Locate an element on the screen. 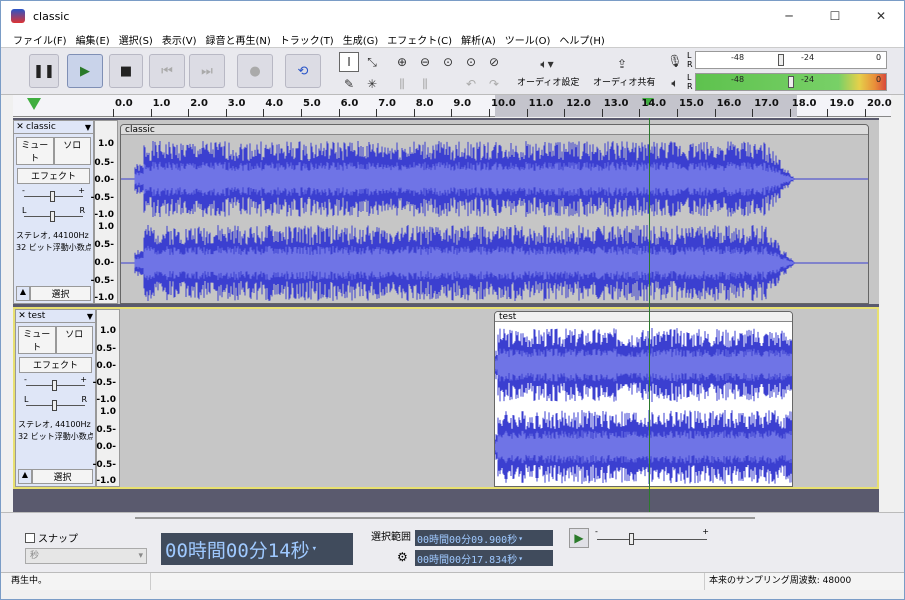  share-icon: ⇪ is located at coordinates (622, 64).